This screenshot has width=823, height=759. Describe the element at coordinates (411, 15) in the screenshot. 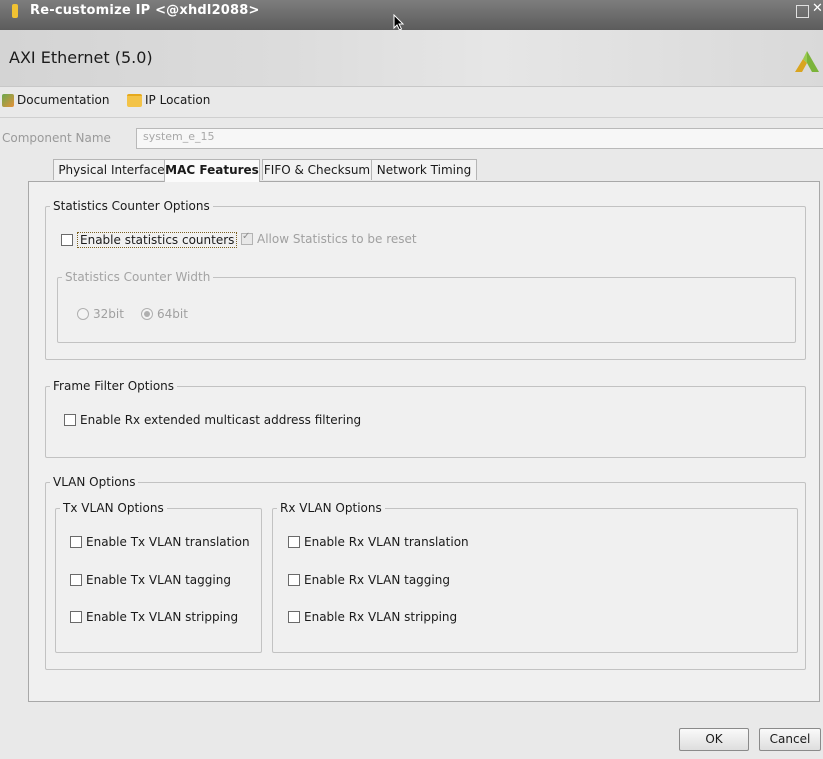

I see `window-title-bar: Re-customize IP <@xhdl2088> ✕` at that location.